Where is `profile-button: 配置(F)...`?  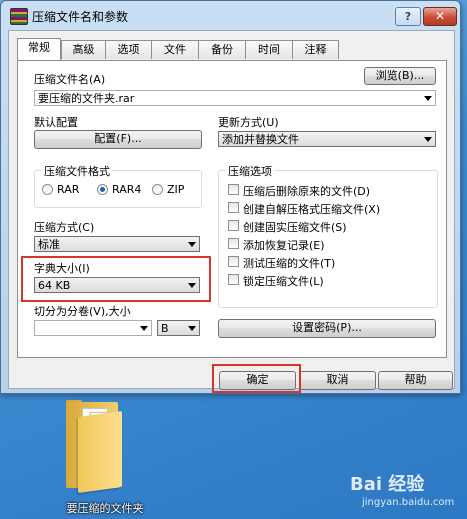 profile-button: 配置(F)... is located at coordinates (118, 139).